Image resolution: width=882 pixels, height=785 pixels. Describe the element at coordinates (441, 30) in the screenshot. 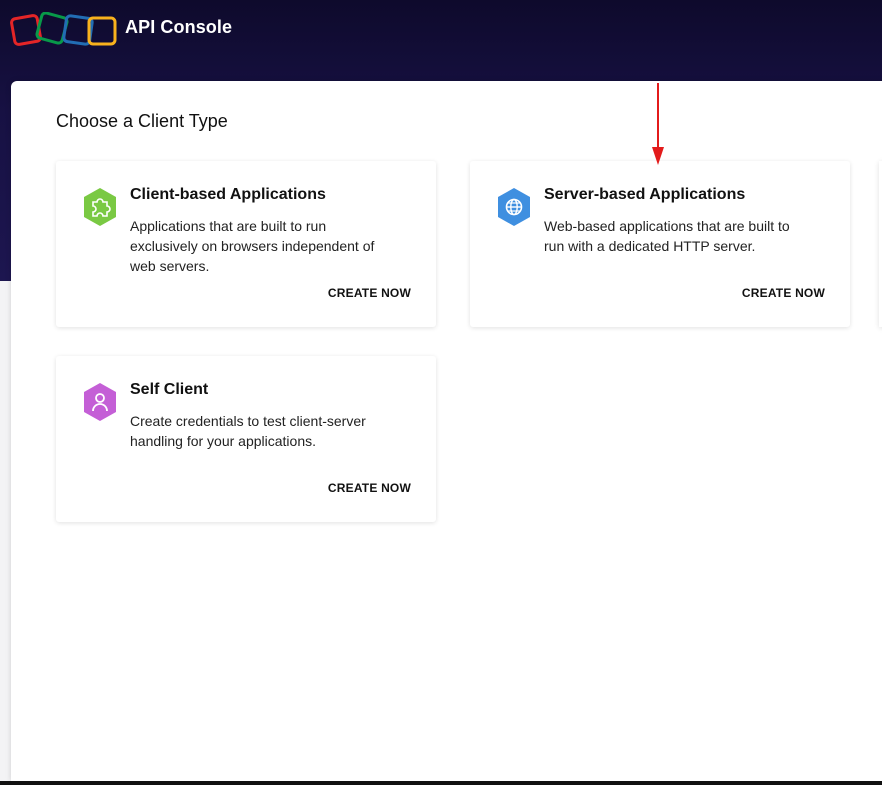

I see `app-header: API Console` at that location.